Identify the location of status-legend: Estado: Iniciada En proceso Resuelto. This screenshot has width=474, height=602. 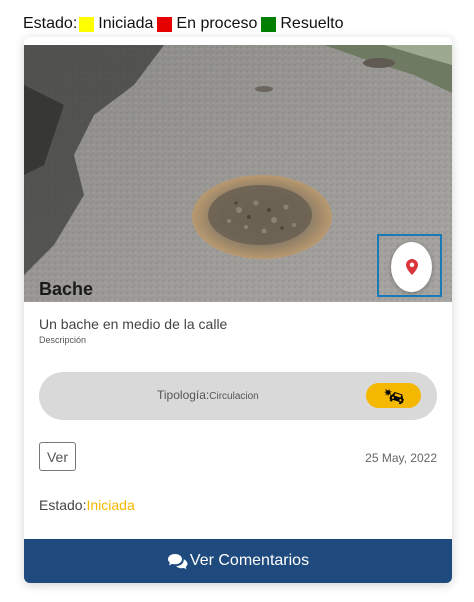
(184, 24).